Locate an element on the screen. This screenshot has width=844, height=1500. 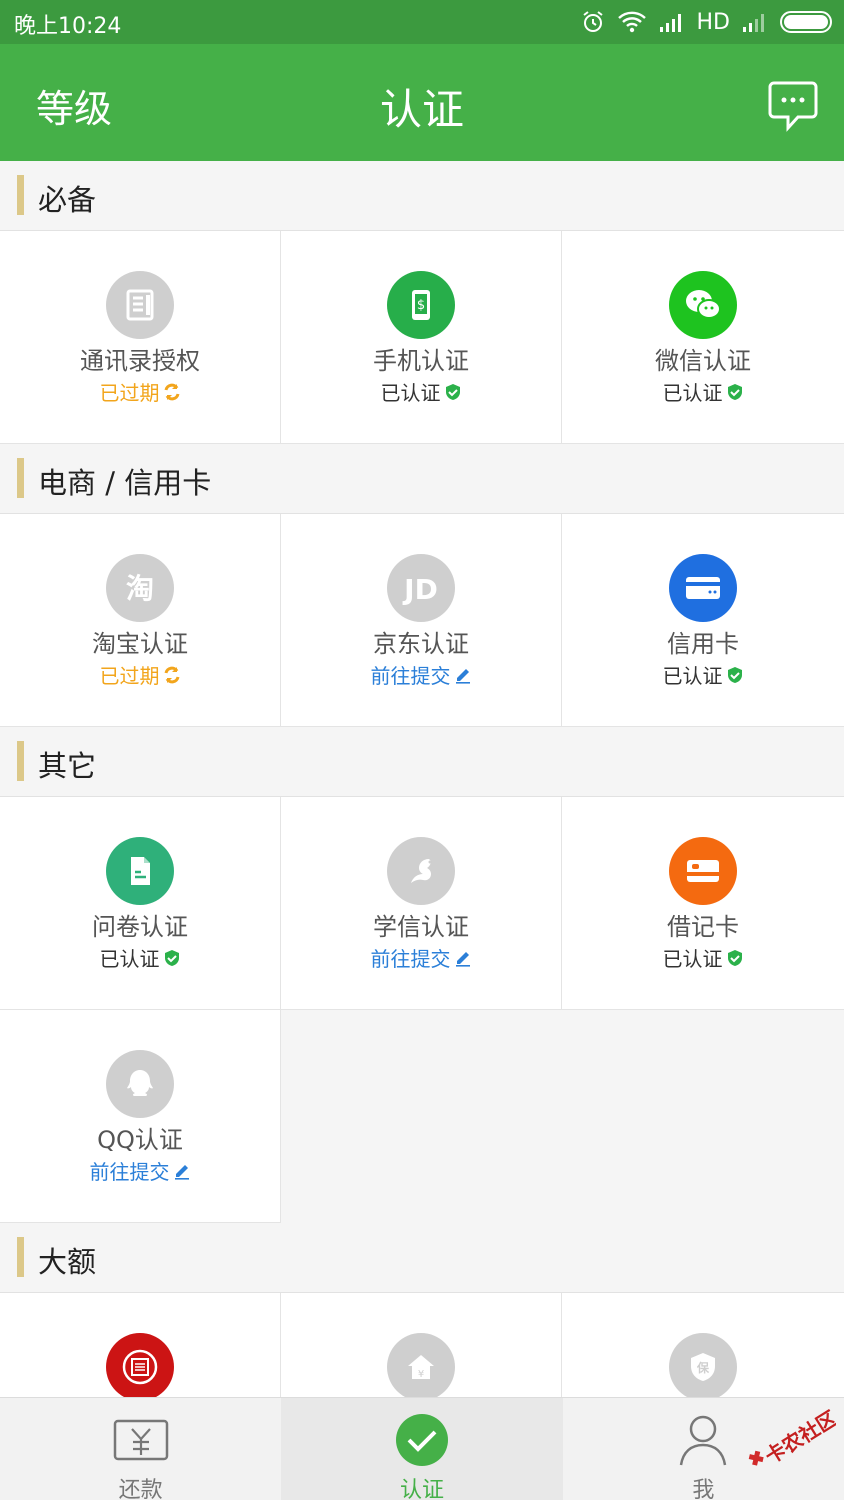
questionnaire-icon is located at coordinates (140, 871).